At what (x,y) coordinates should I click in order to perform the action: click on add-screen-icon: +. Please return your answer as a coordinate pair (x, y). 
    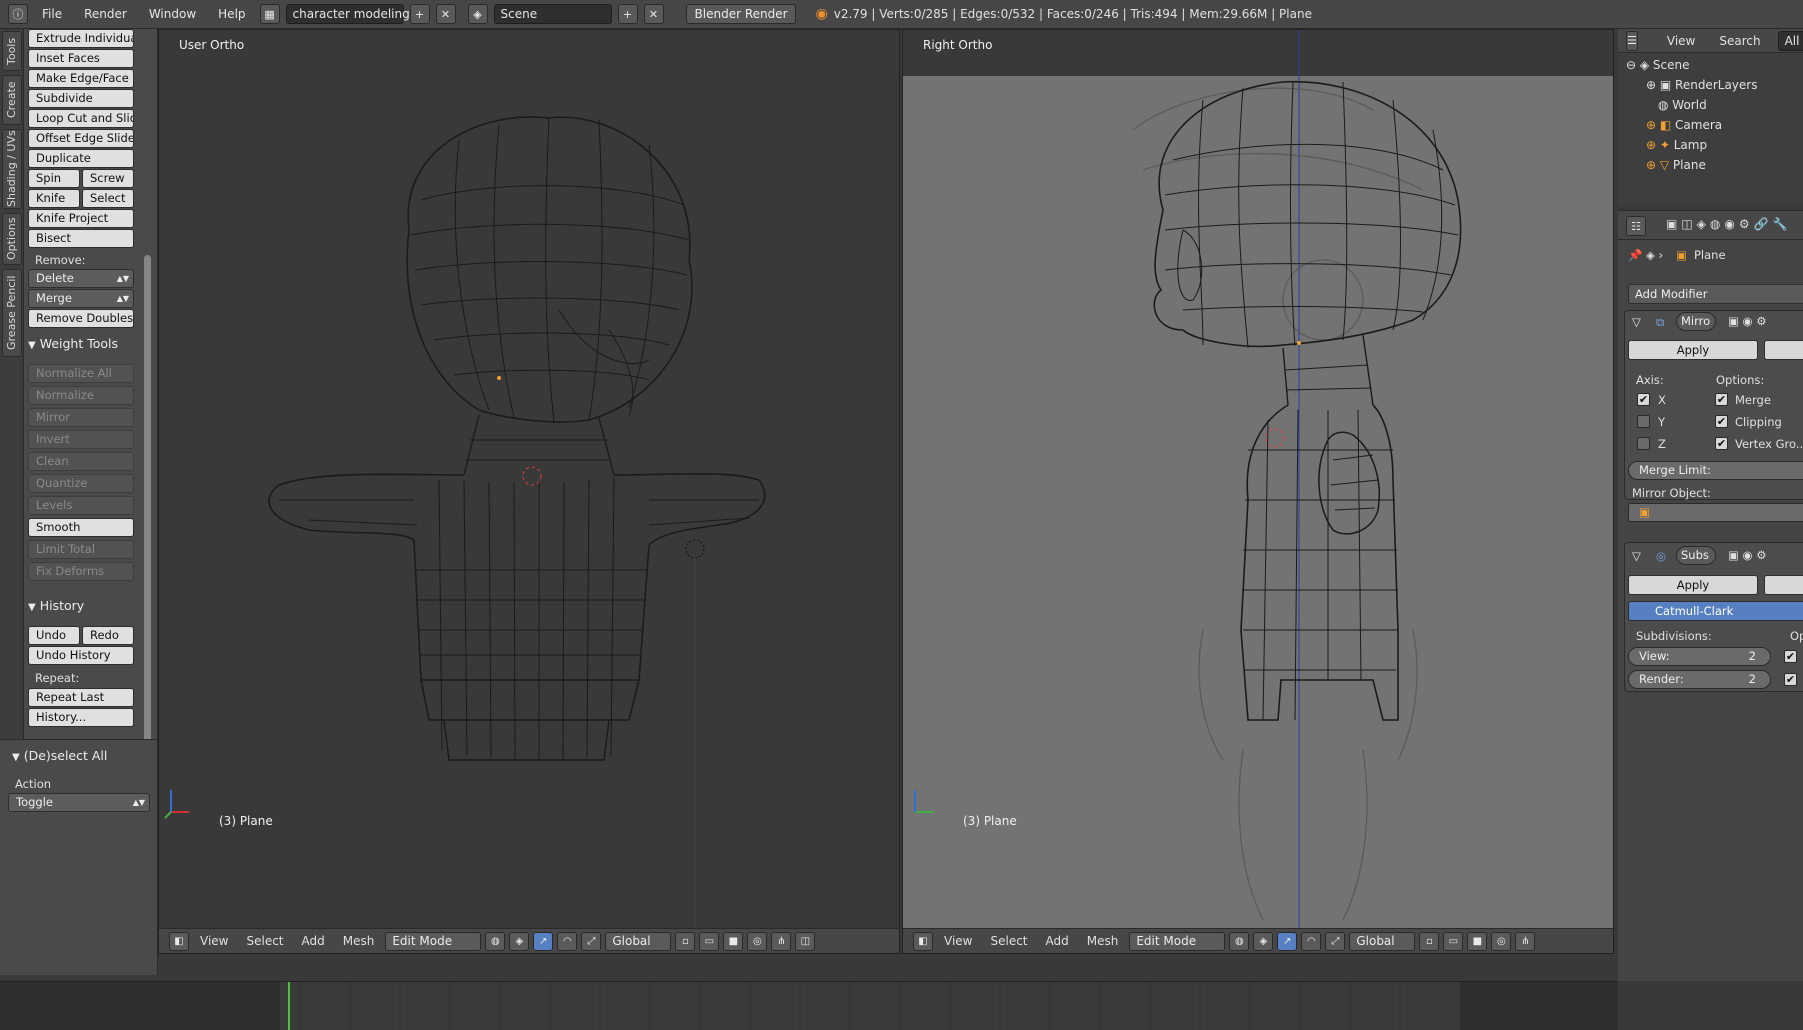
    Looking at the image, I should click on (419, 14).